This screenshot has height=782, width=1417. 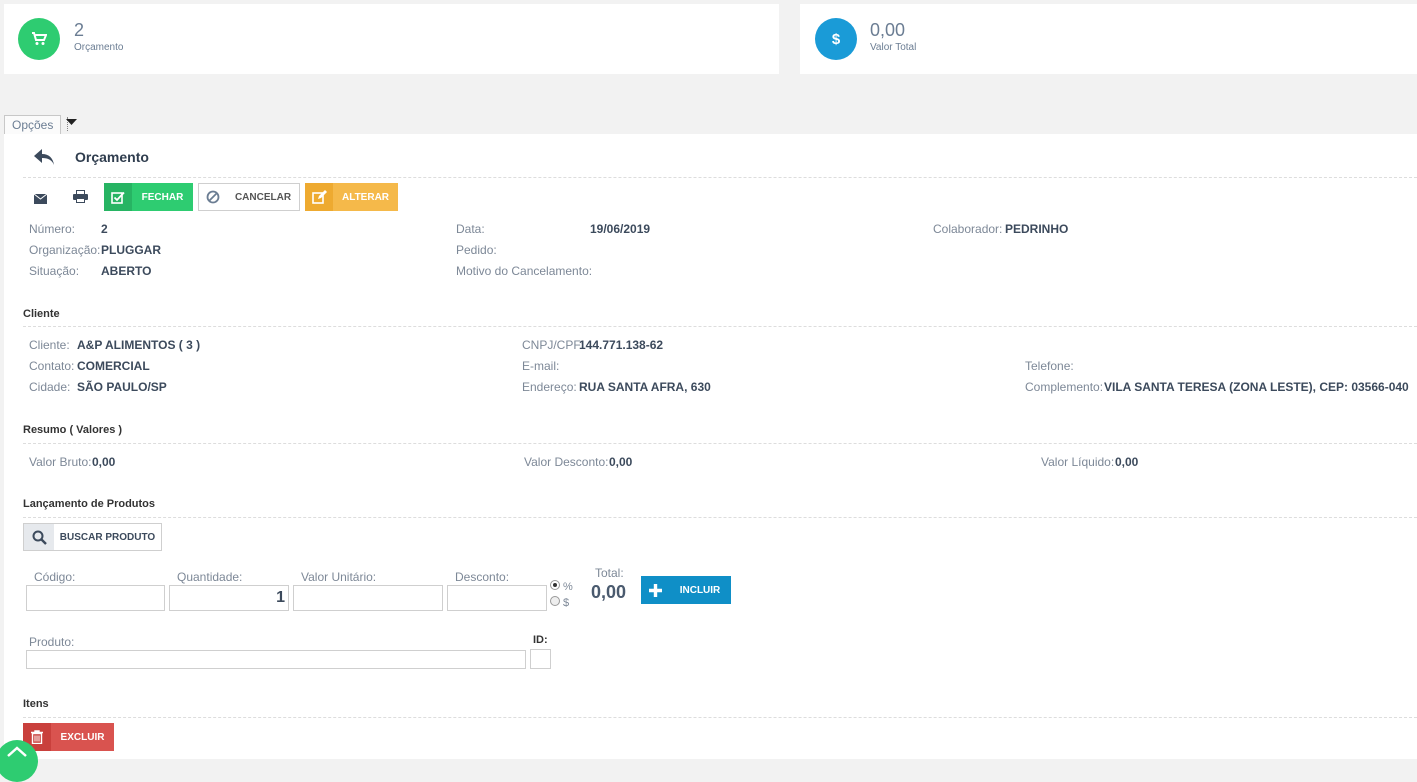 I want to click on orcamento-count-card: 2 Orçamento, so click(x=391, y=39).